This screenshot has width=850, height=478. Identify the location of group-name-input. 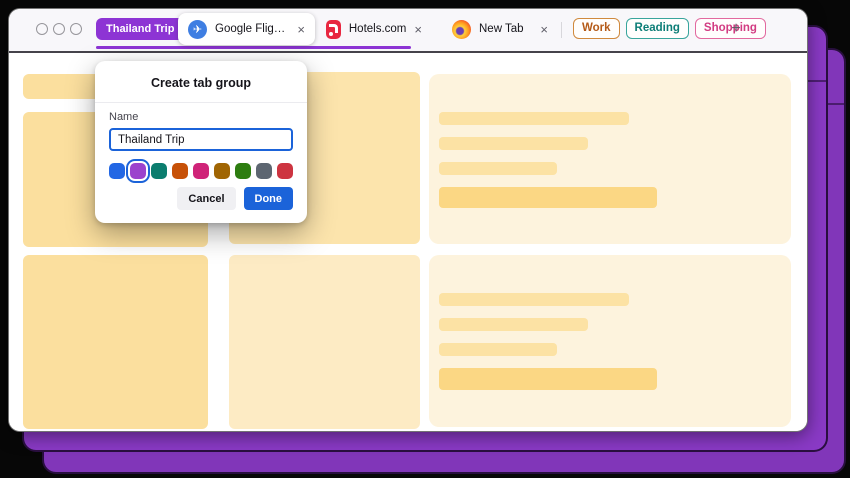
(201, 139).